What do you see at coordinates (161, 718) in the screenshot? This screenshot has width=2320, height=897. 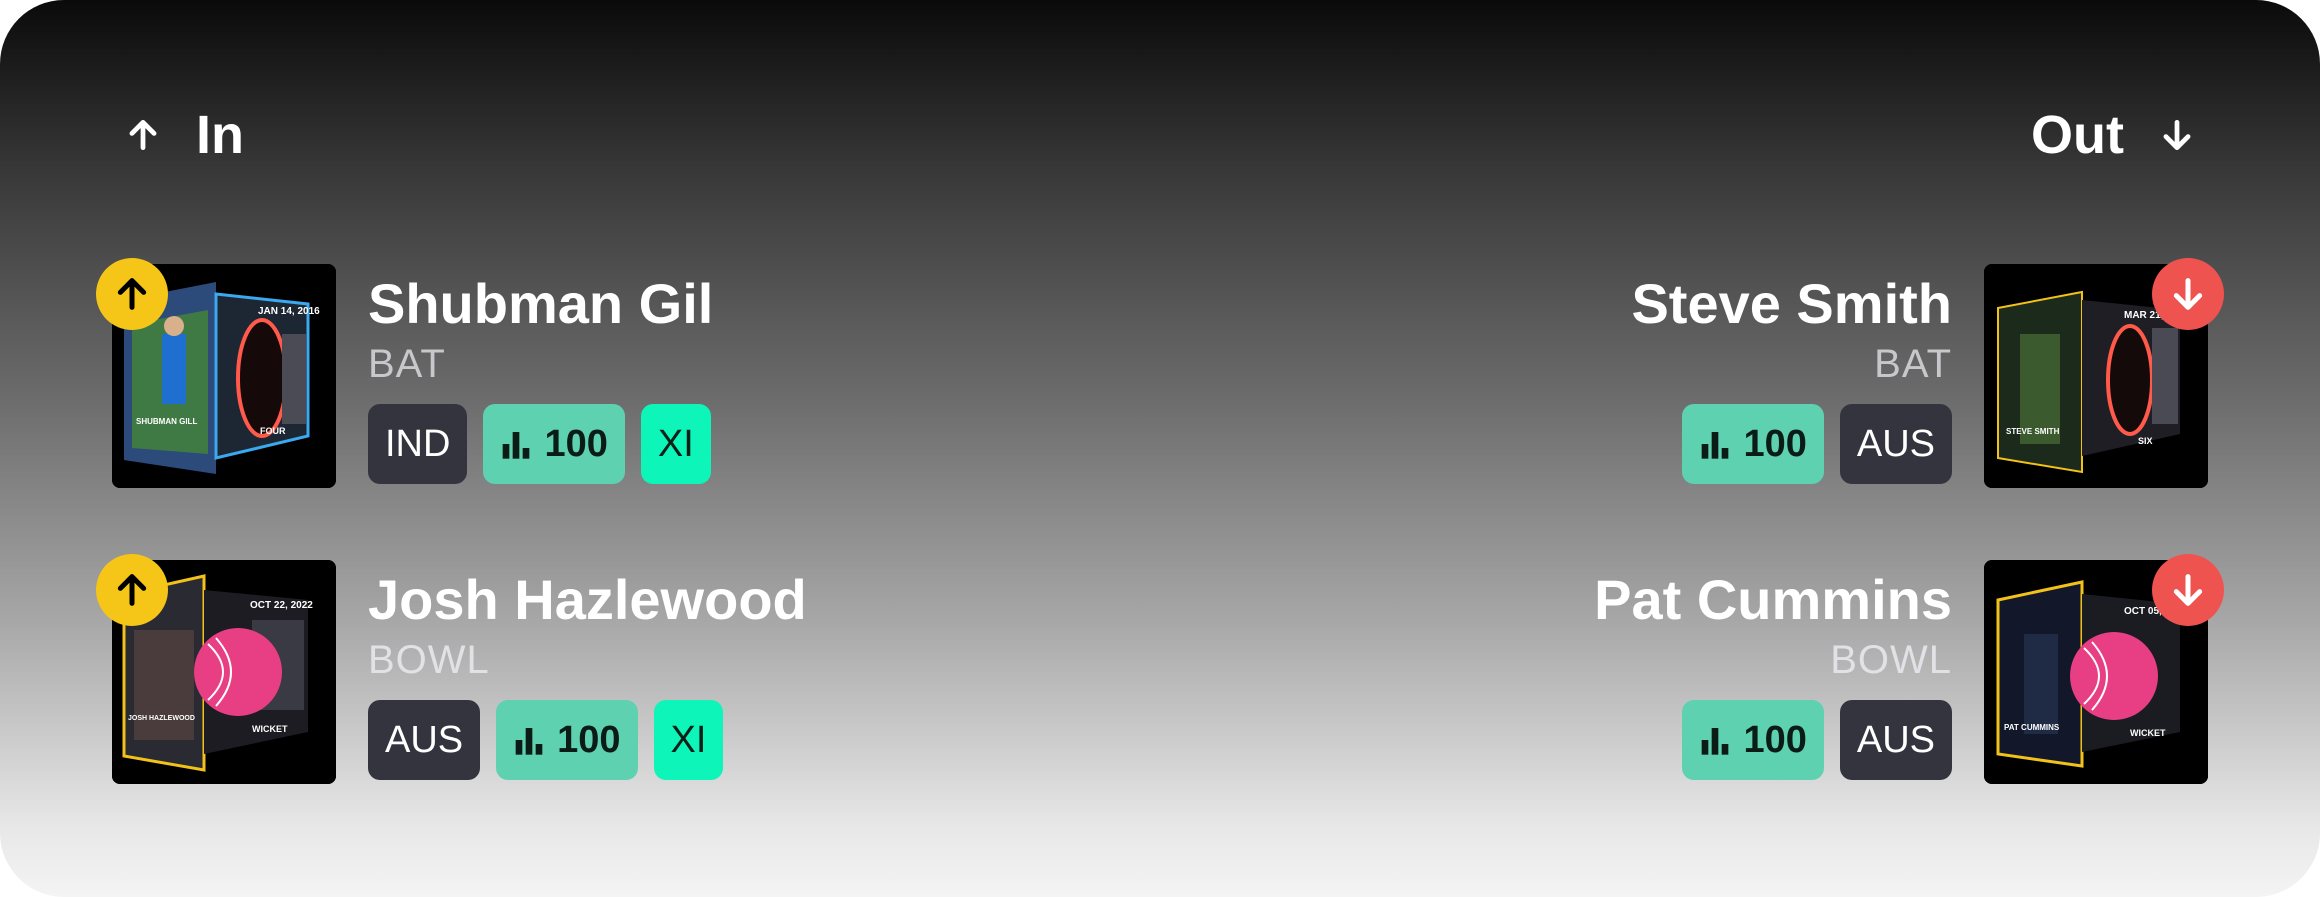 I see `card-caption: JOSH HAZLEWOOD` at bounding box center [161, 718].